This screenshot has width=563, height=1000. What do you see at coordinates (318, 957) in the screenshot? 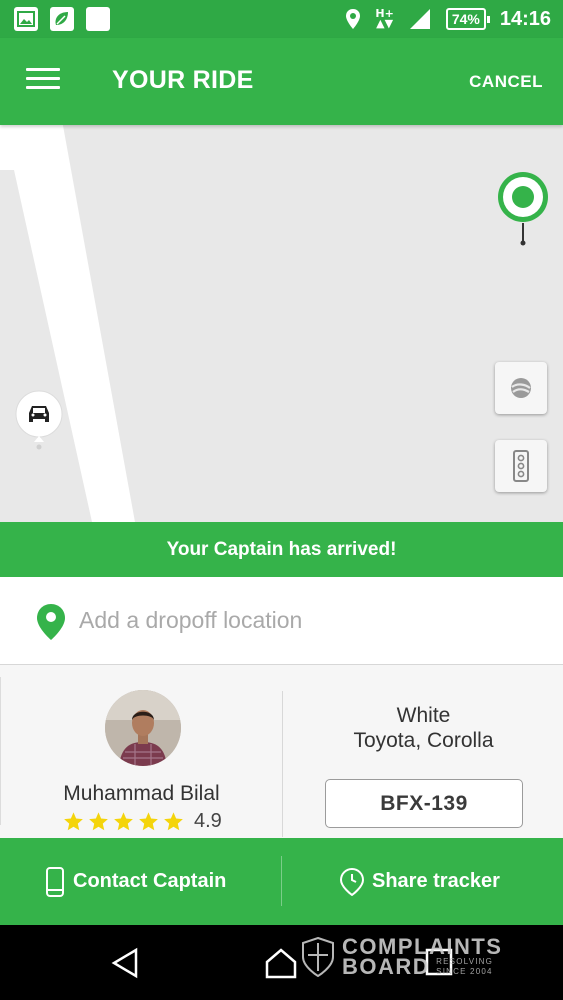
I see `shield-logo` at bounding box center [318, 957].